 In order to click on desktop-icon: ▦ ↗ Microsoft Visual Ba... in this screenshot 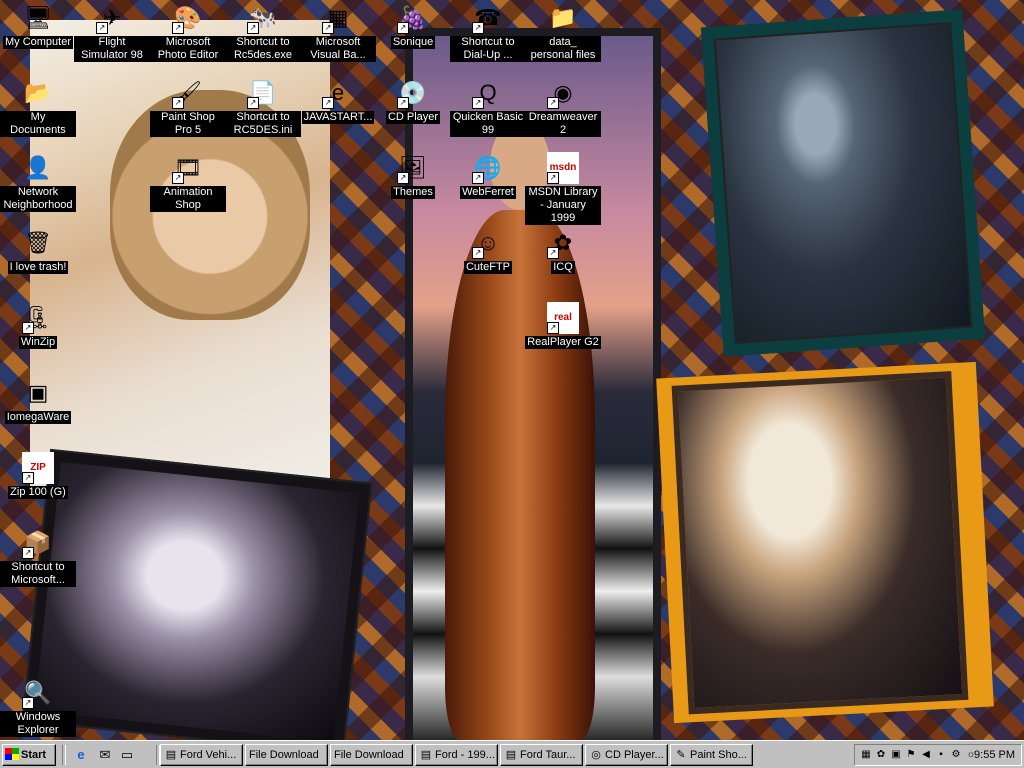, I will do `click(338, 32)`.